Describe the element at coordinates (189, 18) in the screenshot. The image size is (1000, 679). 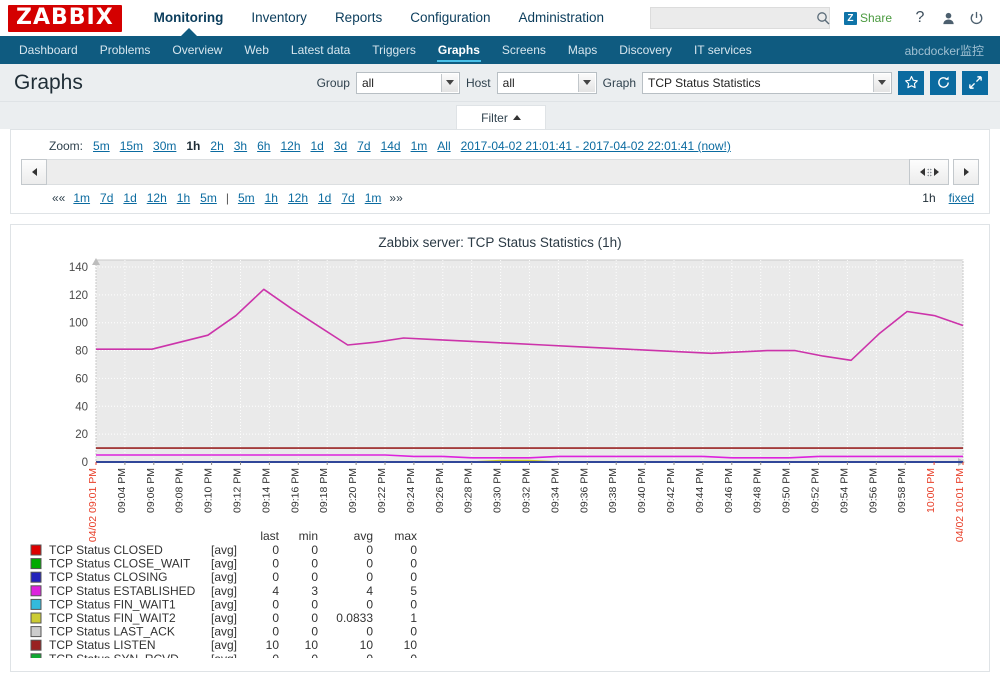
I see `nav-monitoring: Monitoring` at that location.